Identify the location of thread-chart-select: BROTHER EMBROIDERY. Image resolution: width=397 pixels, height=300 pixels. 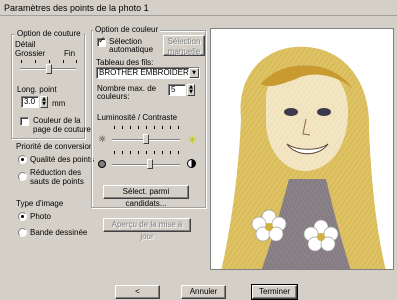
(148, 73).